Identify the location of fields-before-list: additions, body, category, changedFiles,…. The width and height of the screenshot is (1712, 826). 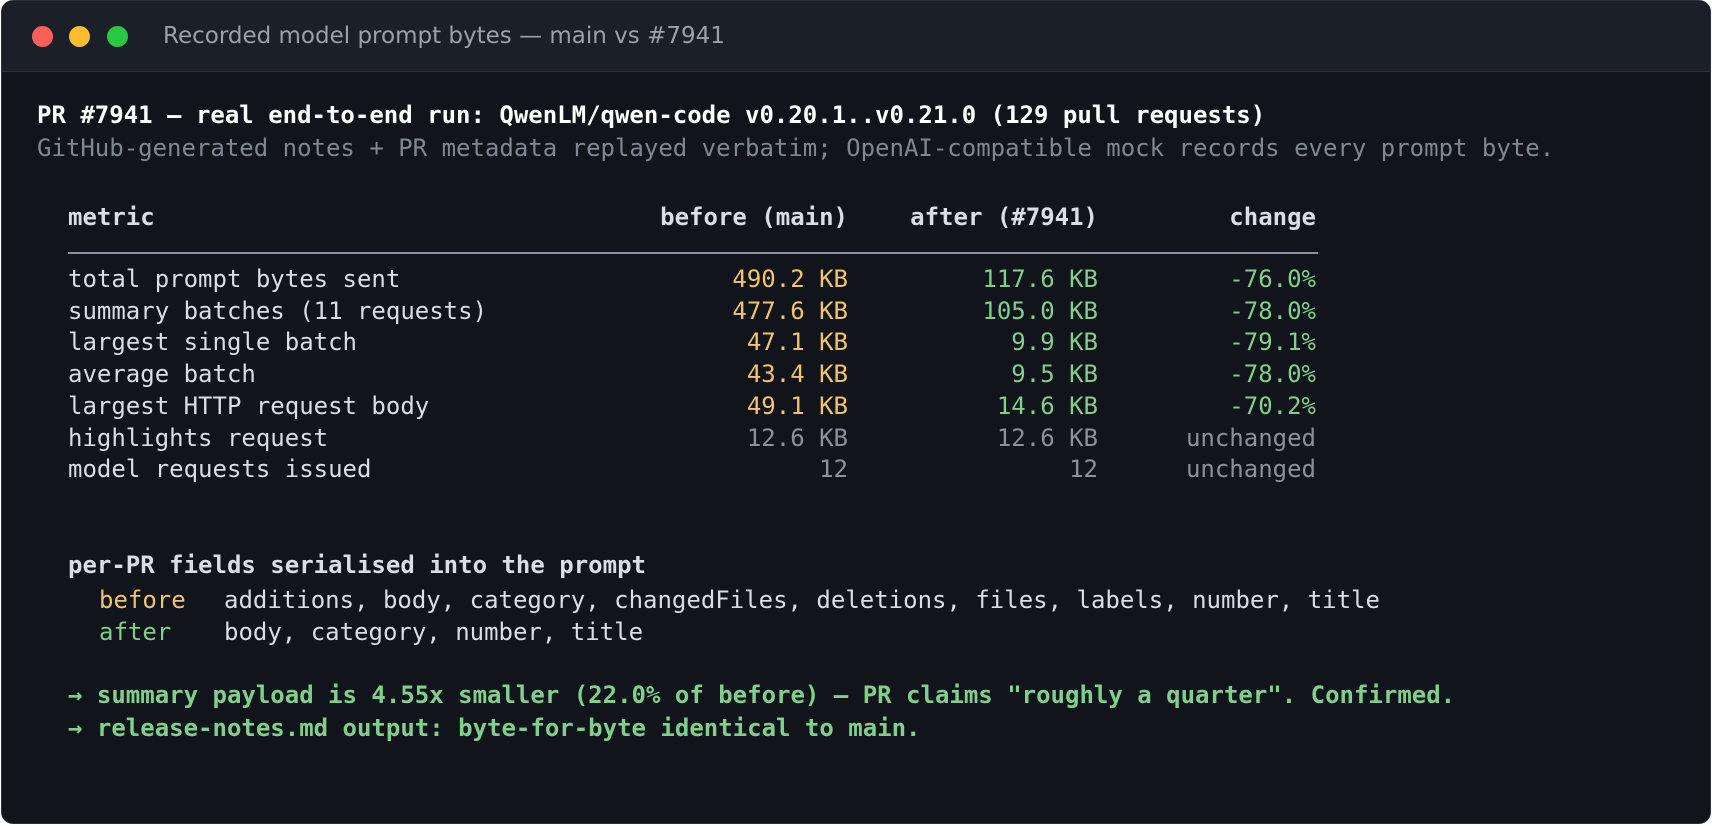
(802, 600).